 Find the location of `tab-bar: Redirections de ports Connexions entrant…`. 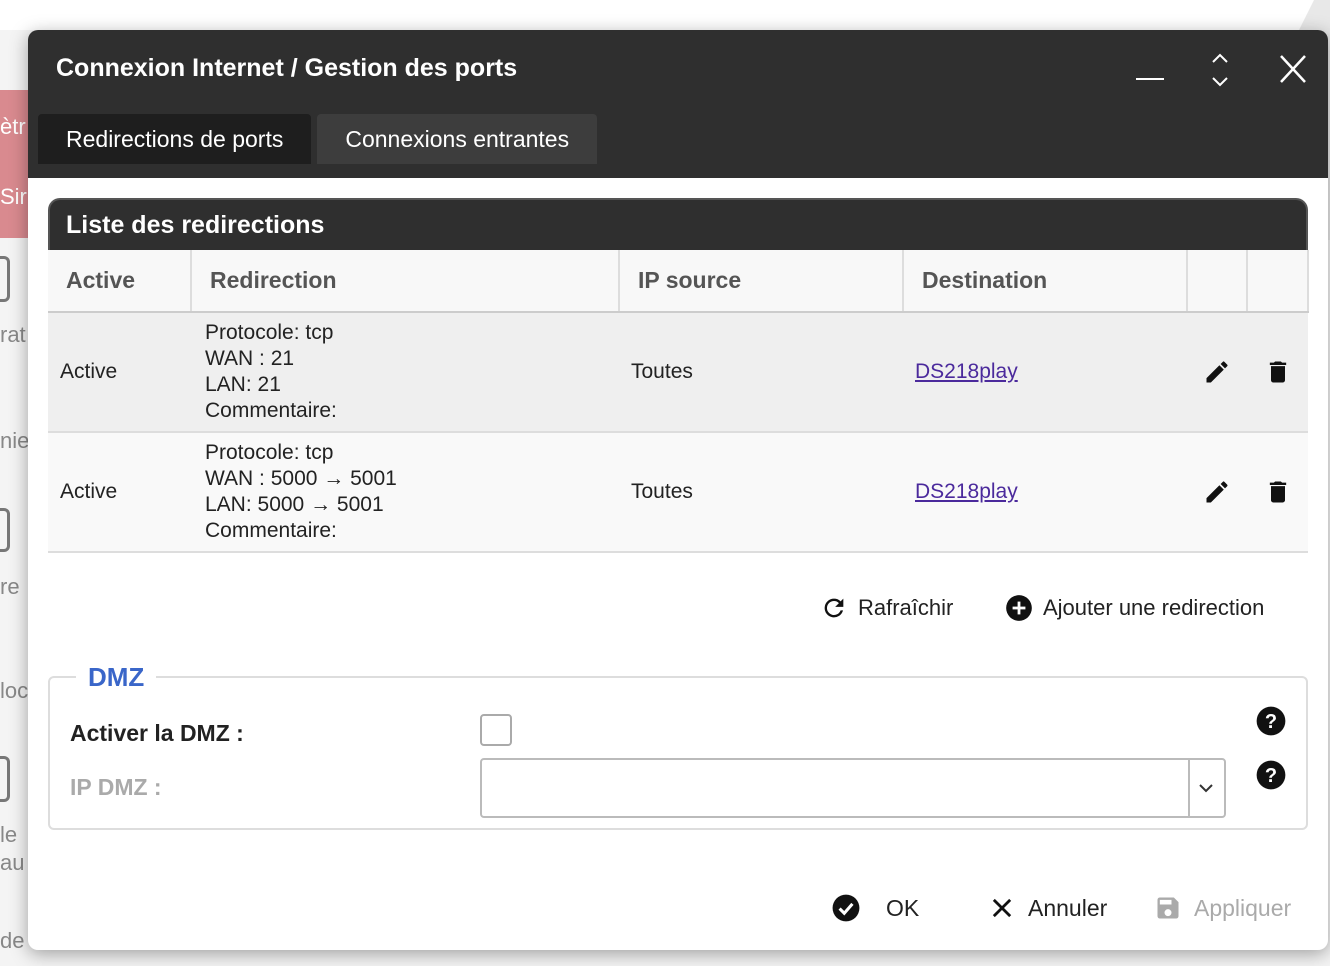

tab-bar: Redirections de ports Connexions entrant… is located at coordinates (318, 139).